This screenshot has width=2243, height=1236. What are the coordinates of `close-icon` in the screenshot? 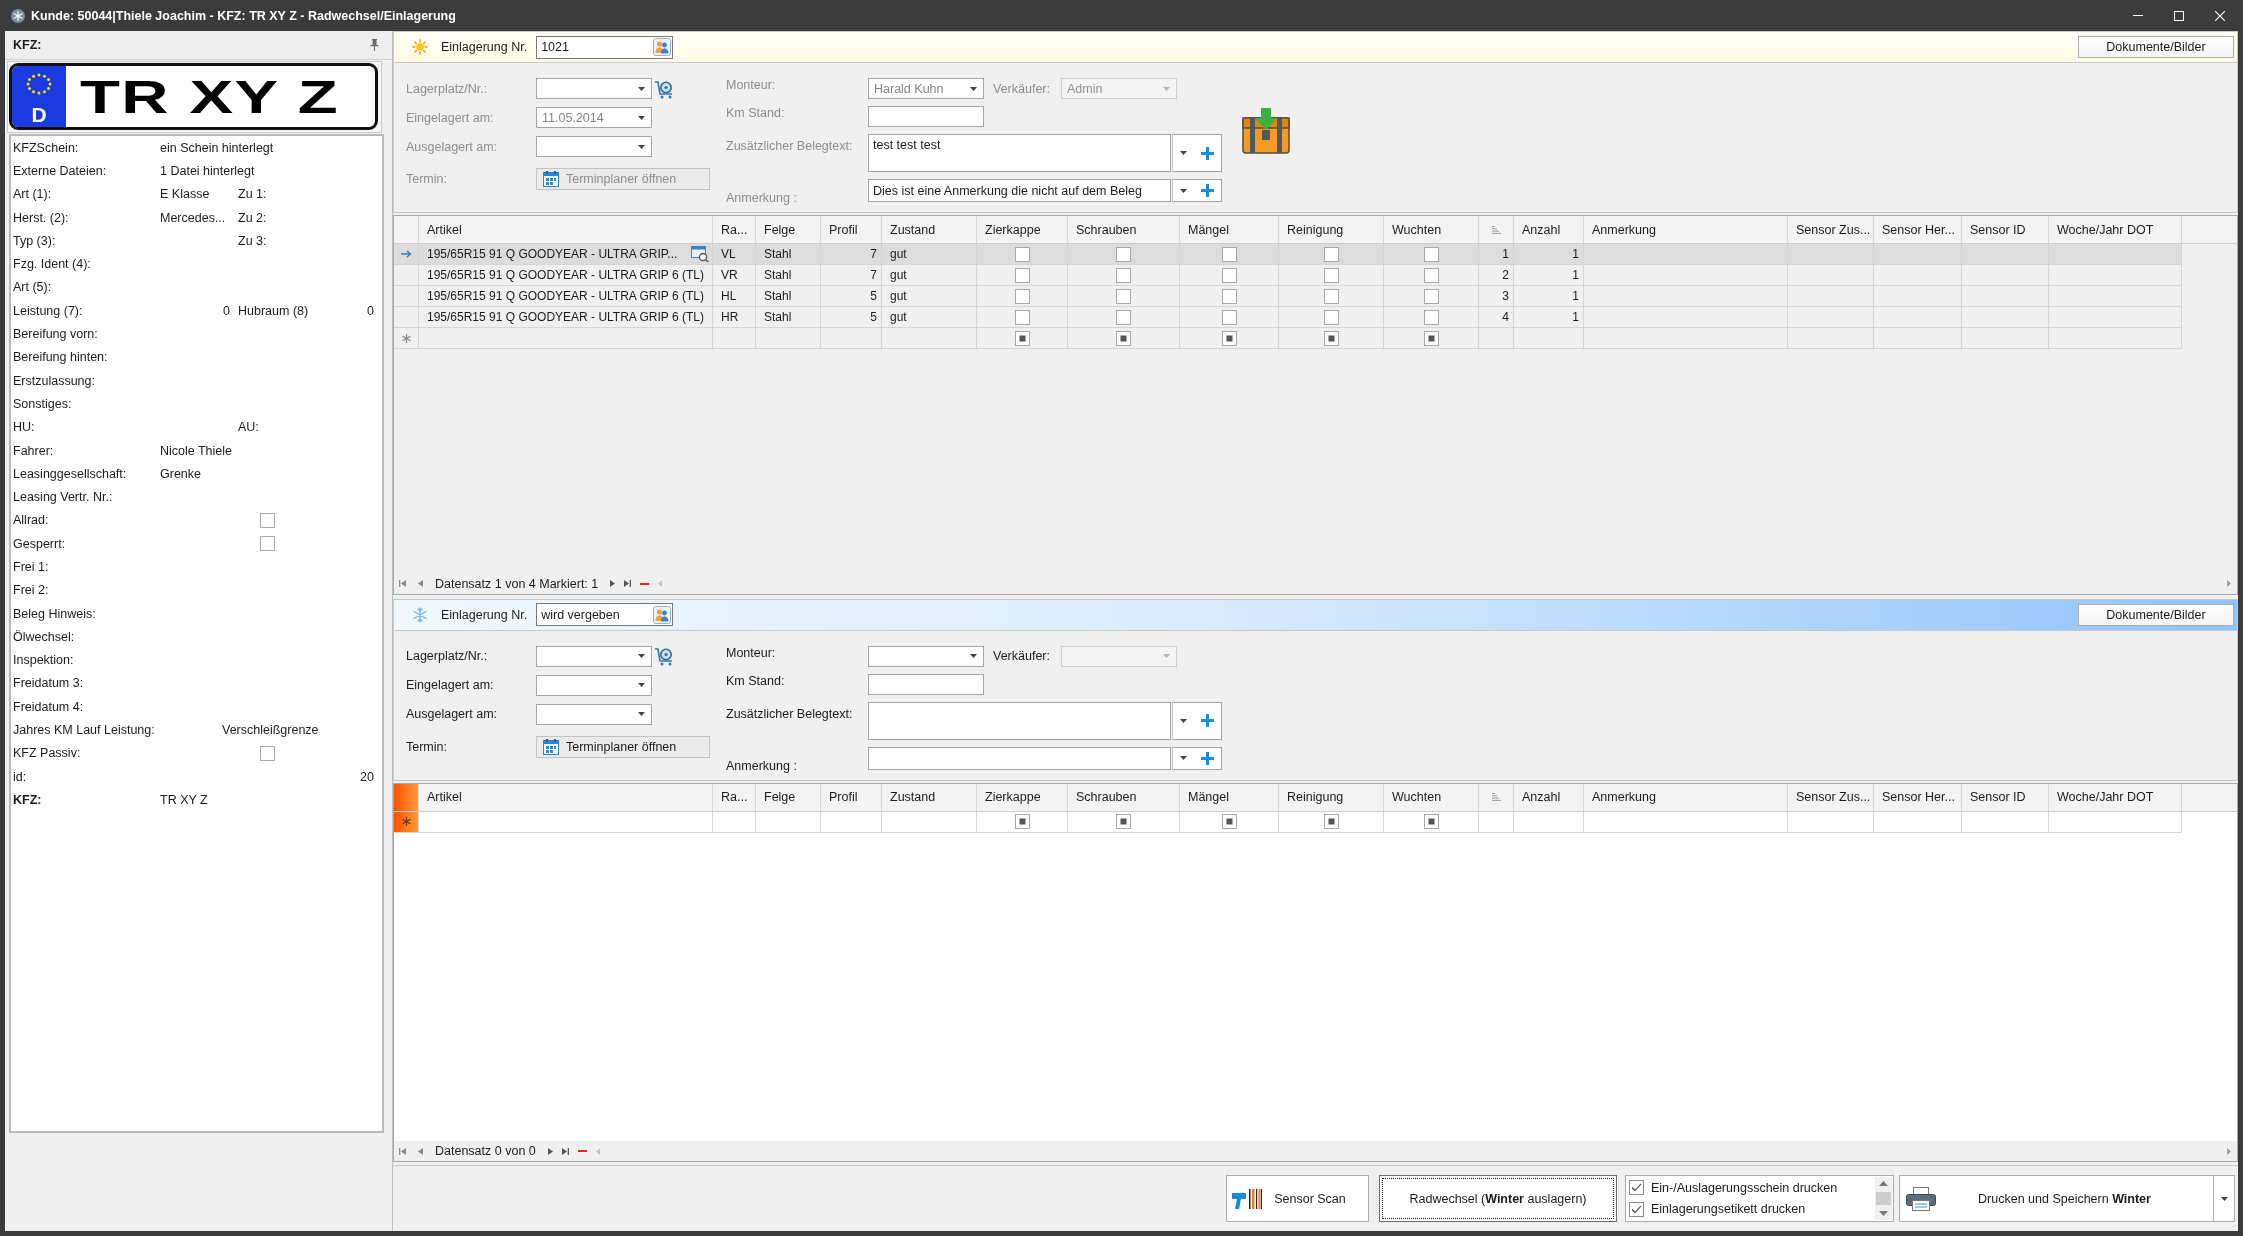 It's located at (2220, 15).